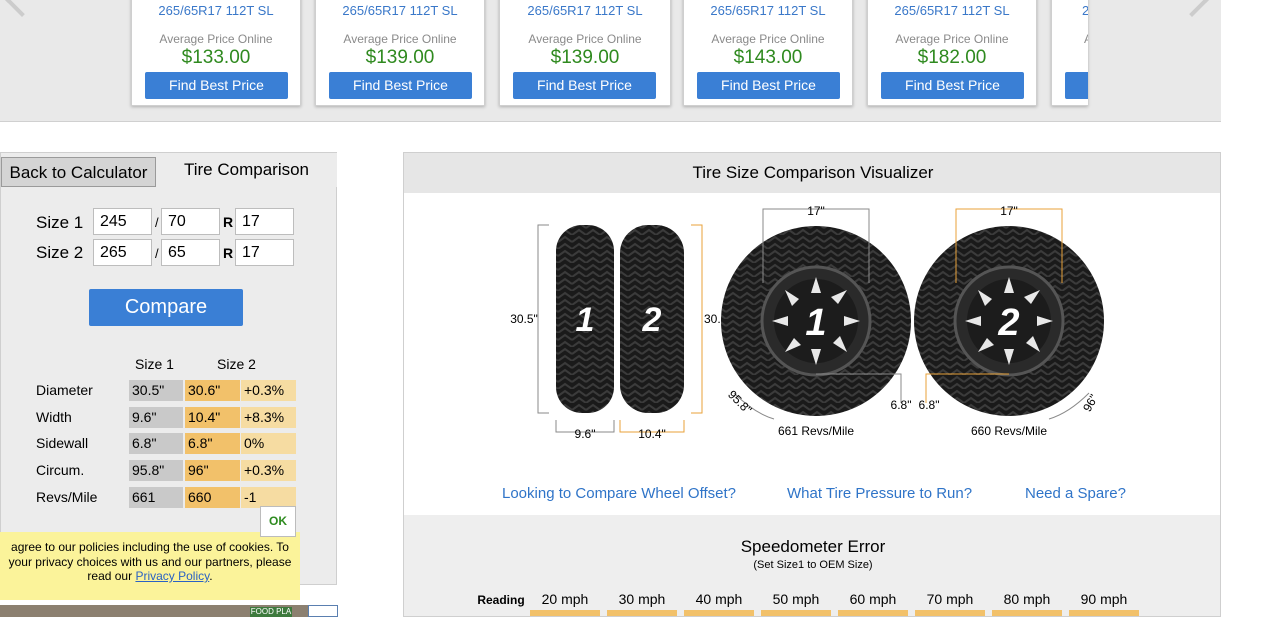 Image resolution: width=1279 pixels, height=617 pixels. What do you see at coordinates (565, 599) in the screenshot?
I see `reading-value: 20 mph` at bounding box center [565, 599].